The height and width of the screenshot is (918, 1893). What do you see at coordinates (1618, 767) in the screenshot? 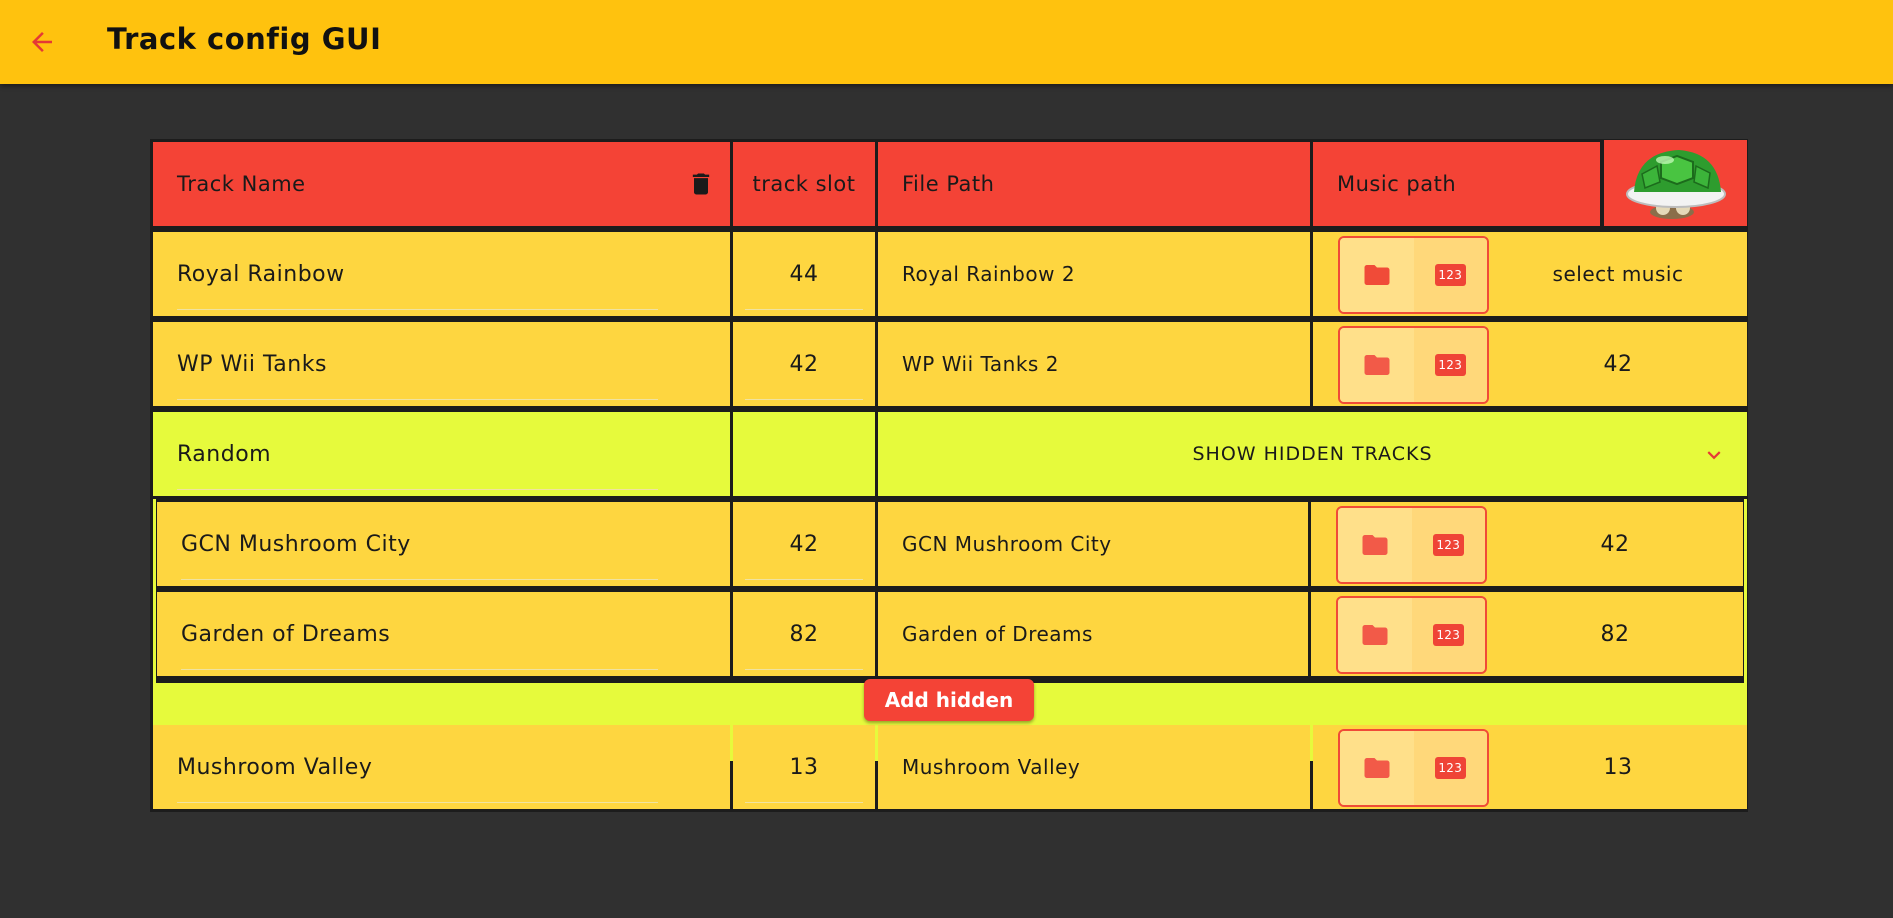
I see `music-value: 13` at bounding box center [1618, 767].